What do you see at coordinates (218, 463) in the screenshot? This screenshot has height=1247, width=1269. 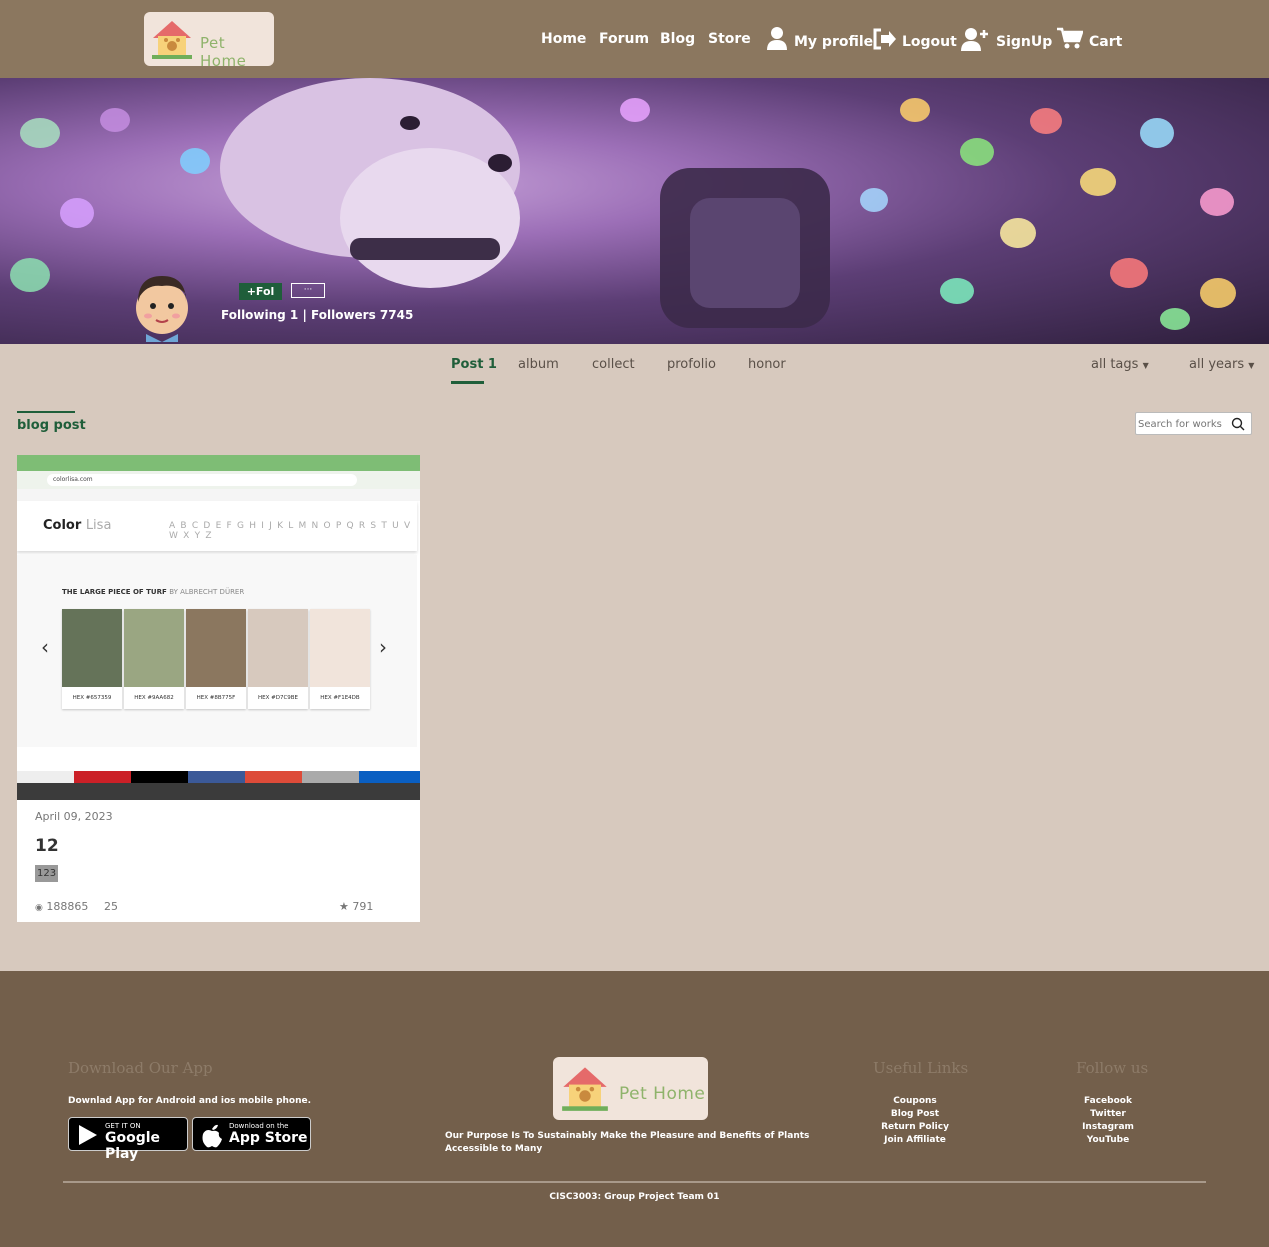 I see `browser-tabbar` at bounding box center [218, 463].